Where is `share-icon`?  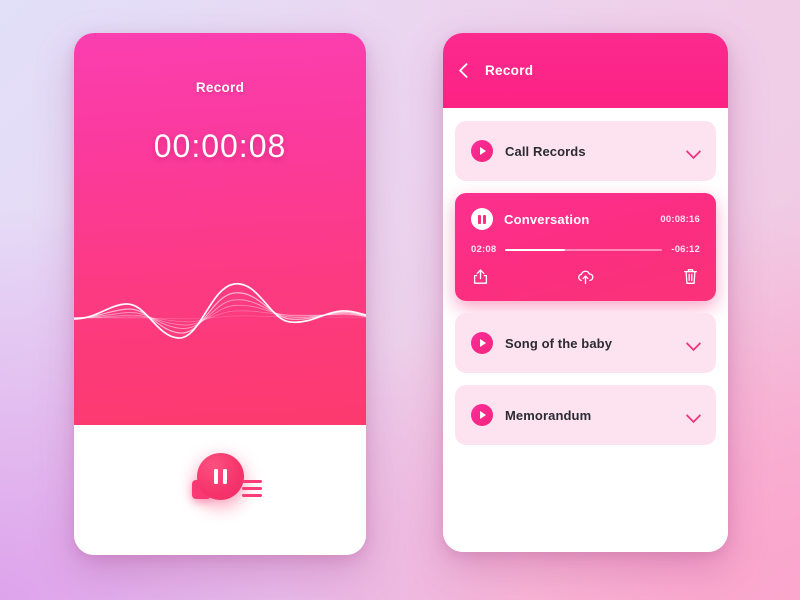 share-icon is located at coordinates (480, 276).